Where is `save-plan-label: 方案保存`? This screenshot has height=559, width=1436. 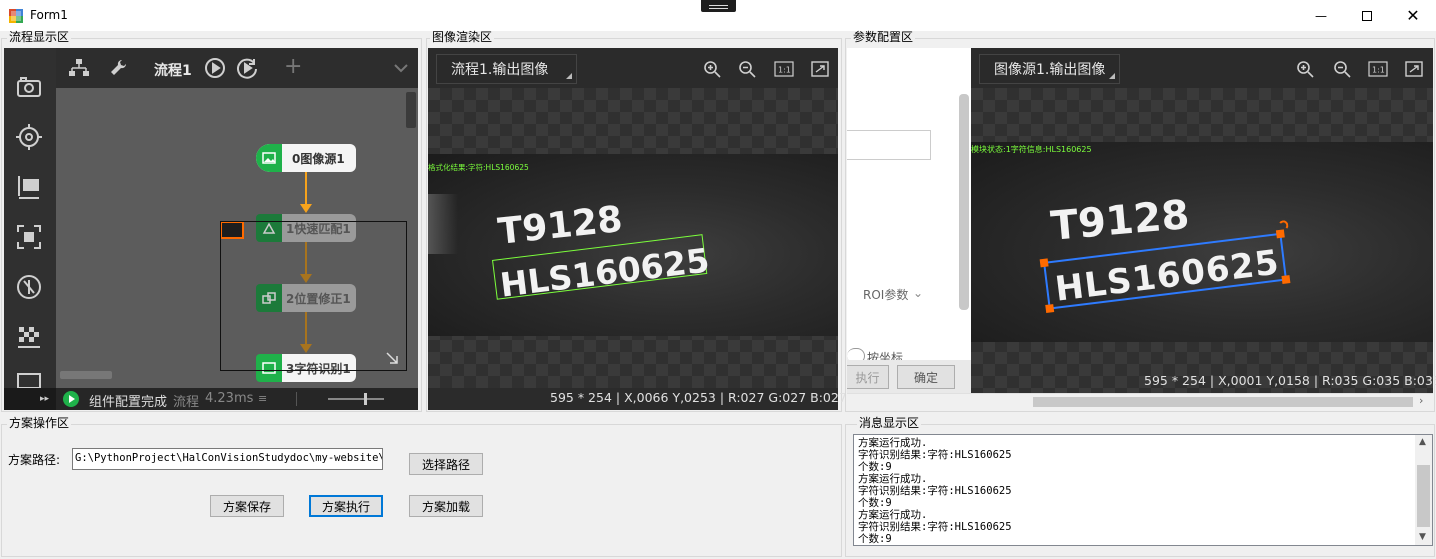 save-plan-label: 方案保存 is located at coordinates (246, 506).